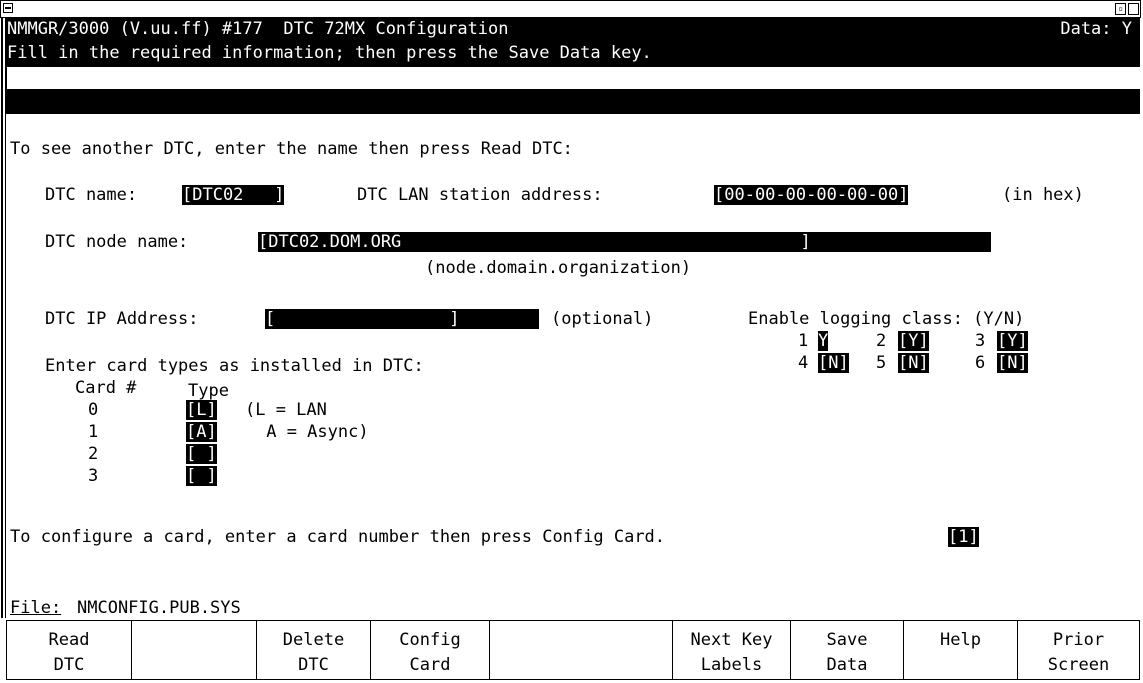 The image size is (1143, 683). I want to click on card-1-note: A = Async), so click(312, 432).